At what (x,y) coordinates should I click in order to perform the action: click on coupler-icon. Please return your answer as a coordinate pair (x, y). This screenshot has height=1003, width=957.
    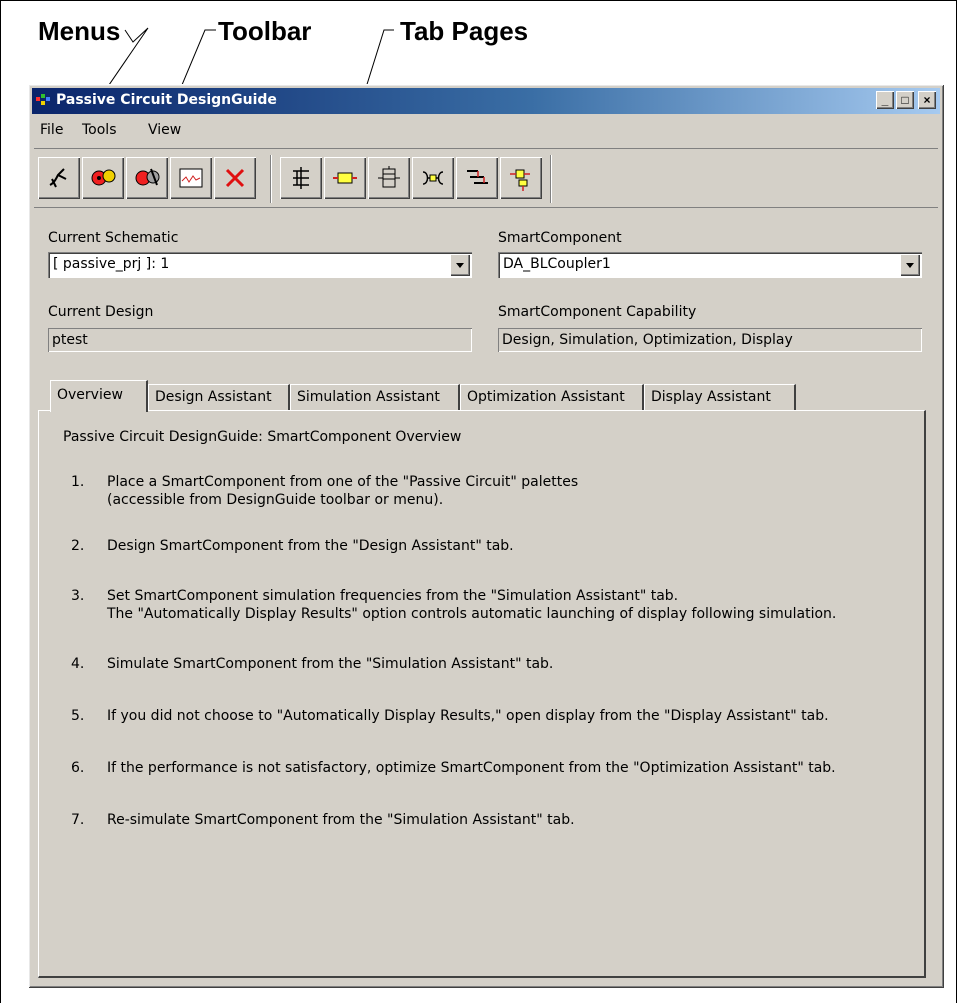
    Looking at the image, I should click on (433, 178).